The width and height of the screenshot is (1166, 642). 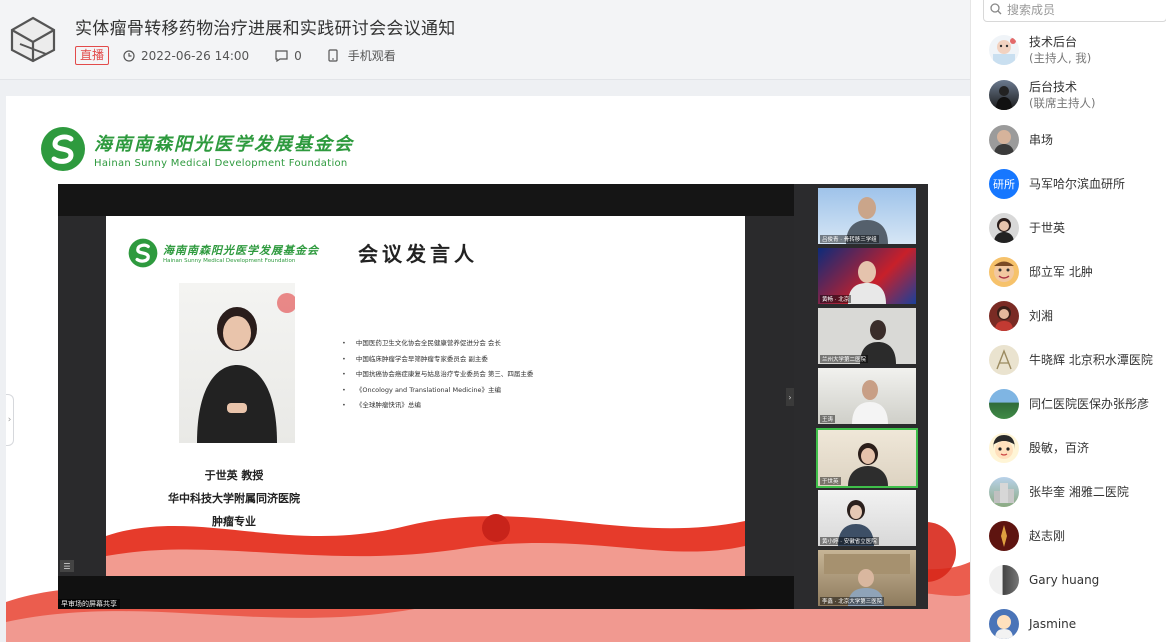 What do you see at coordinates (418, 254) in the screenshot?
I see `slide-heading: 会议发言人` at bounding box center [418, 254].